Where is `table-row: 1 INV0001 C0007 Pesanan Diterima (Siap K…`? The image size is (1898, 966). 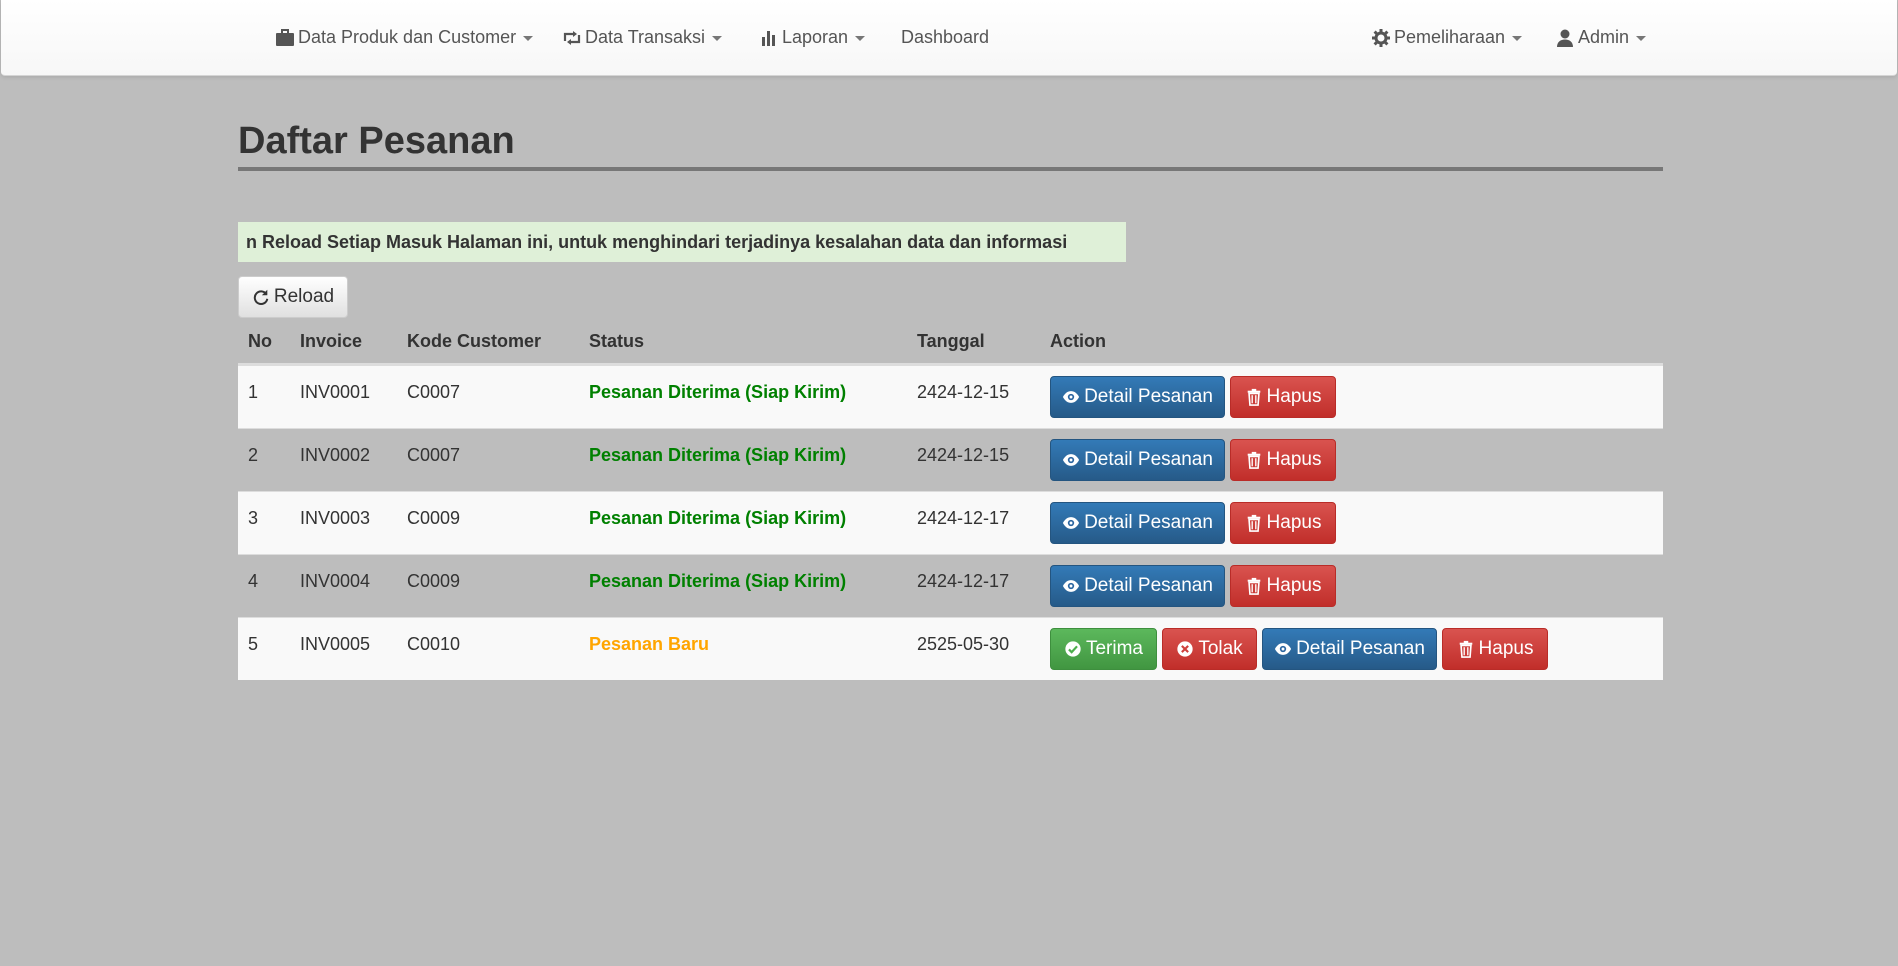
table-row: 1 INV0001 C0007 Pesanan Diterima (Siap K… is located at coordinates (950, 396).